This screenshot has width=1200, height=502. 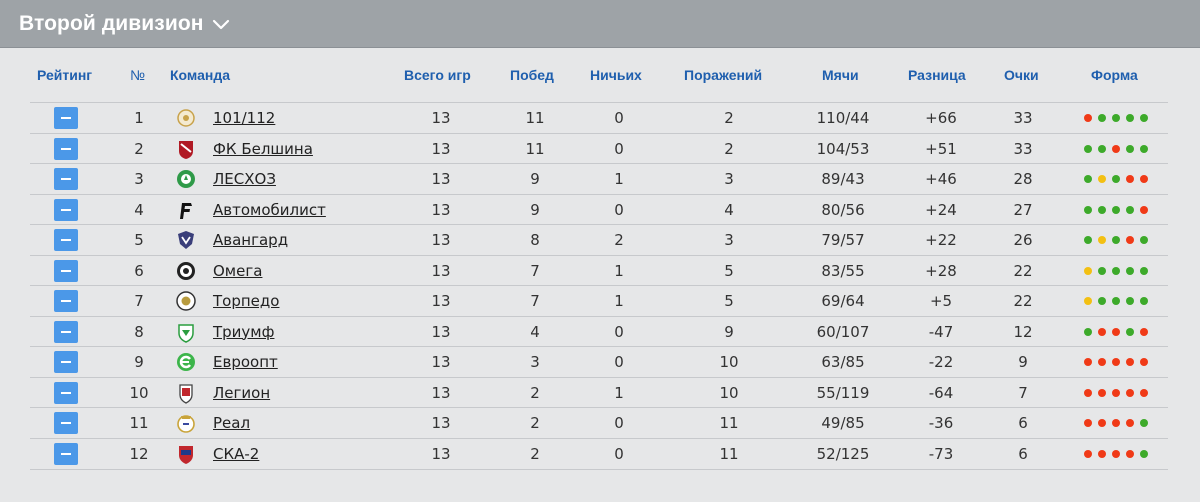 I want to click on wins: 8, so click(x=535, y=240).